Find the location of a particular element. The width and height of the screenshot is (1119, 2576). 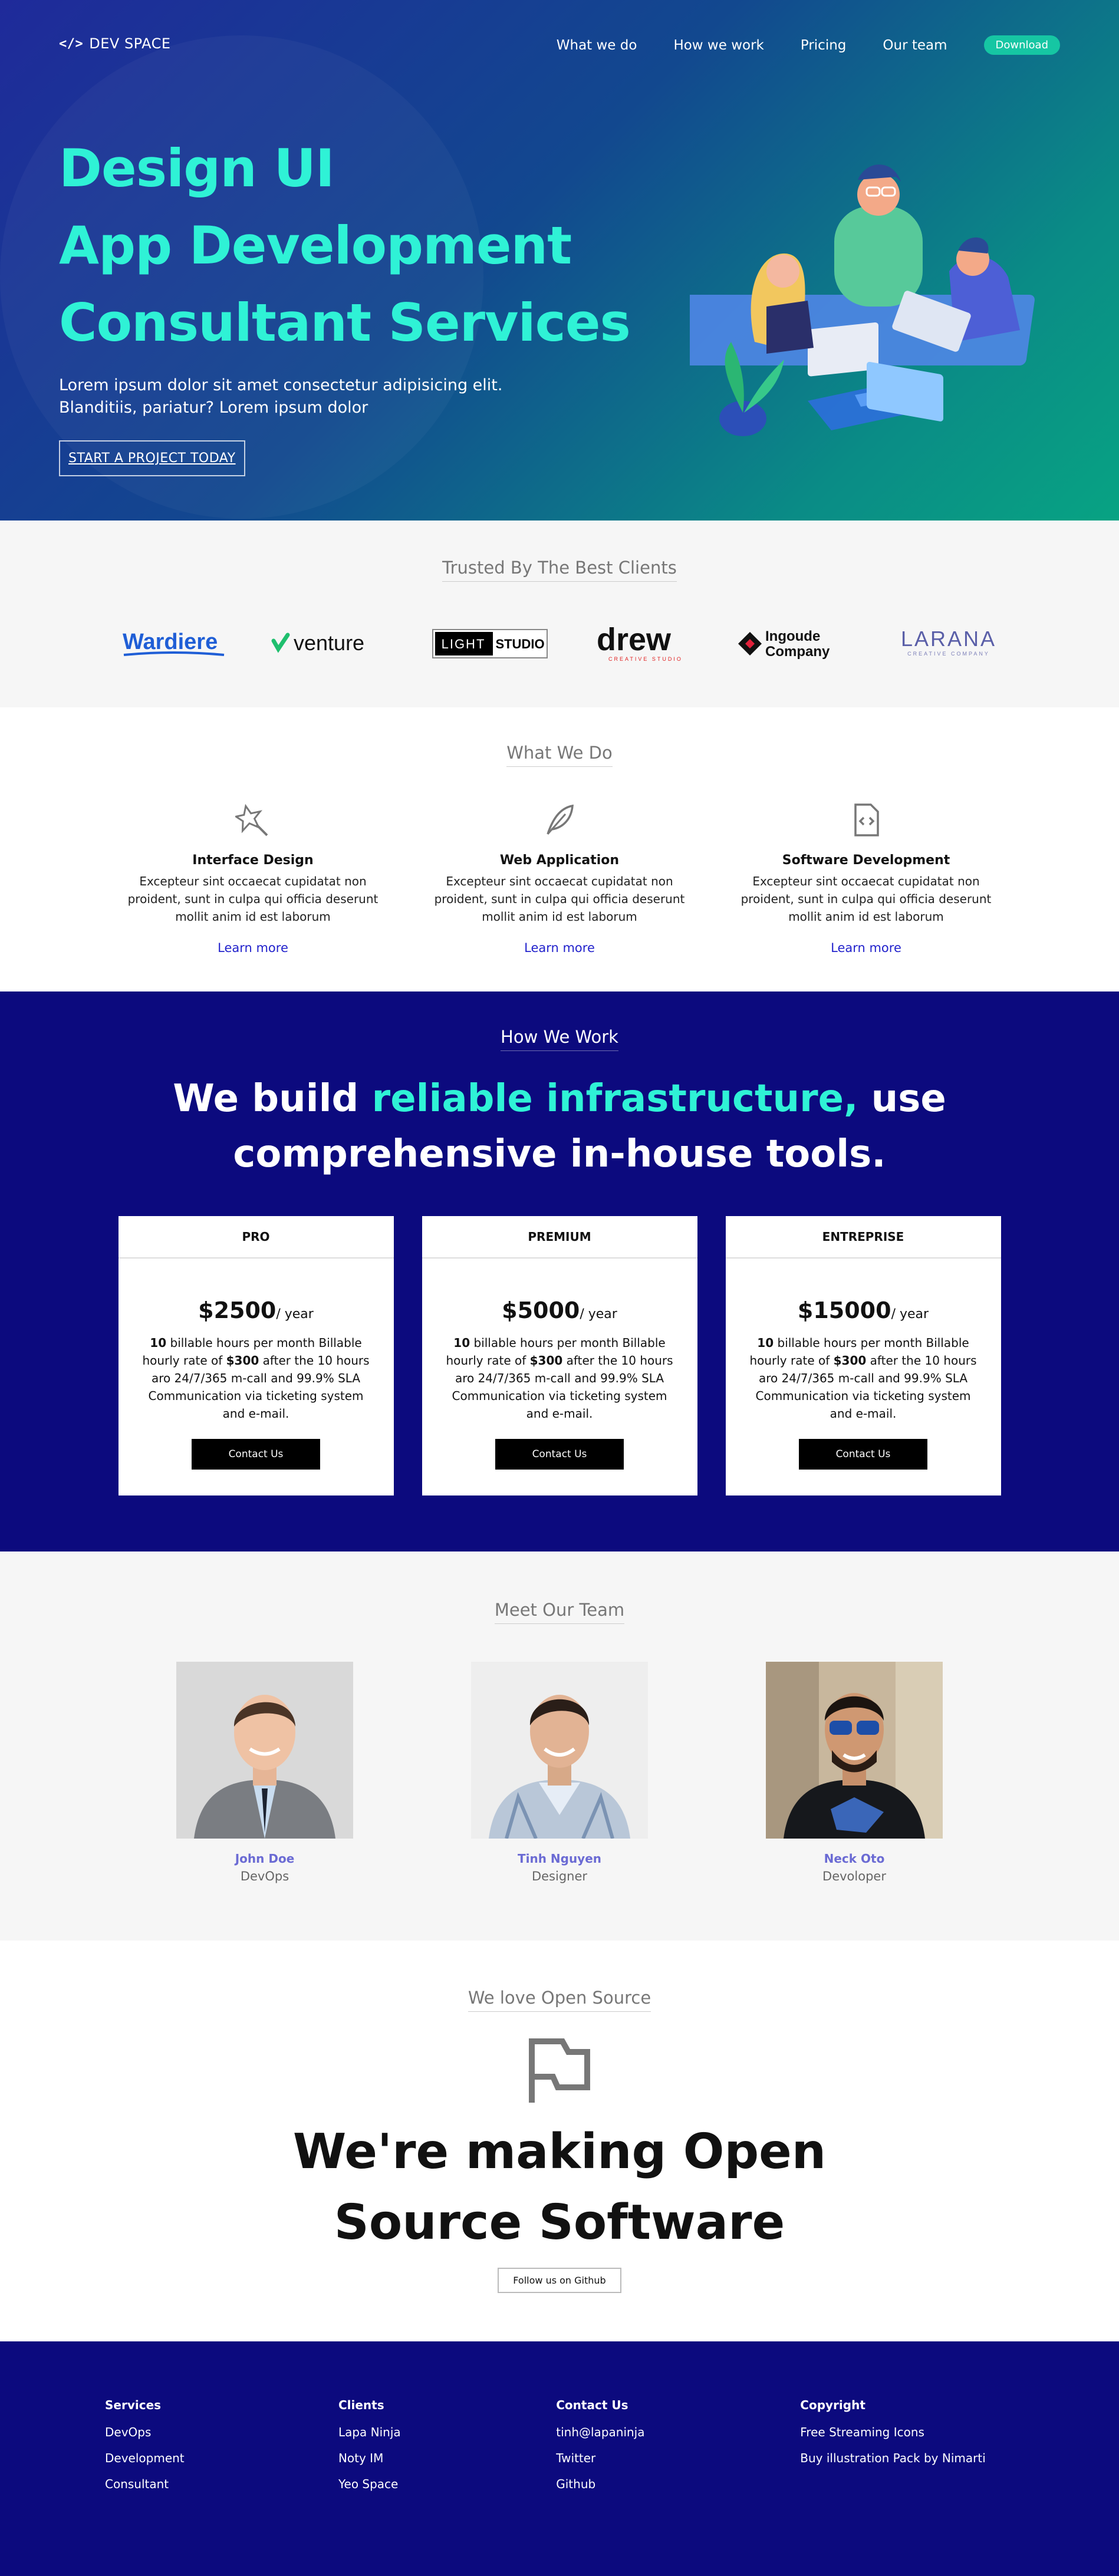

footer-column-services: Services DevOps Development Consultant is located at coordinates (222, 2450).